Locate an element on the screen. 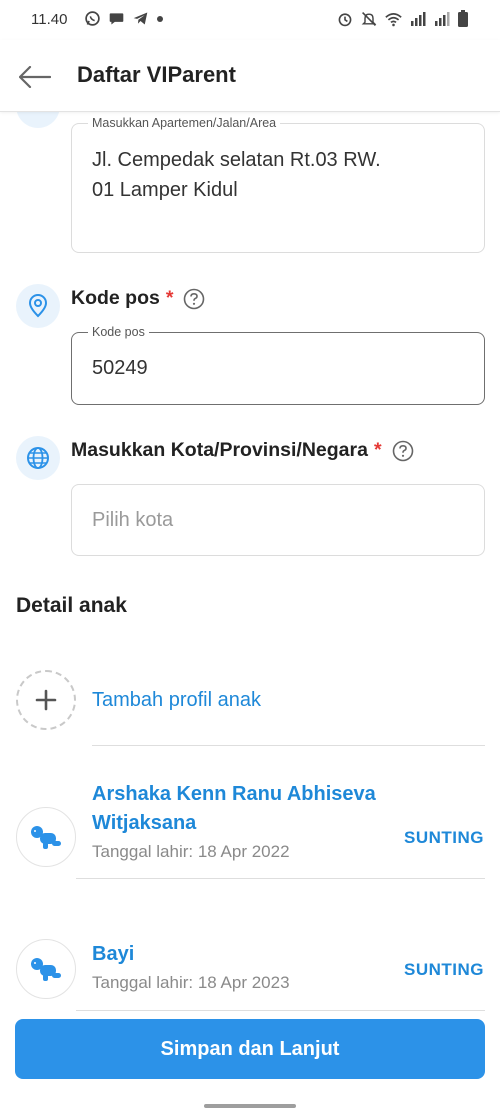  telegram-icon is located at coordinates (140, 18).